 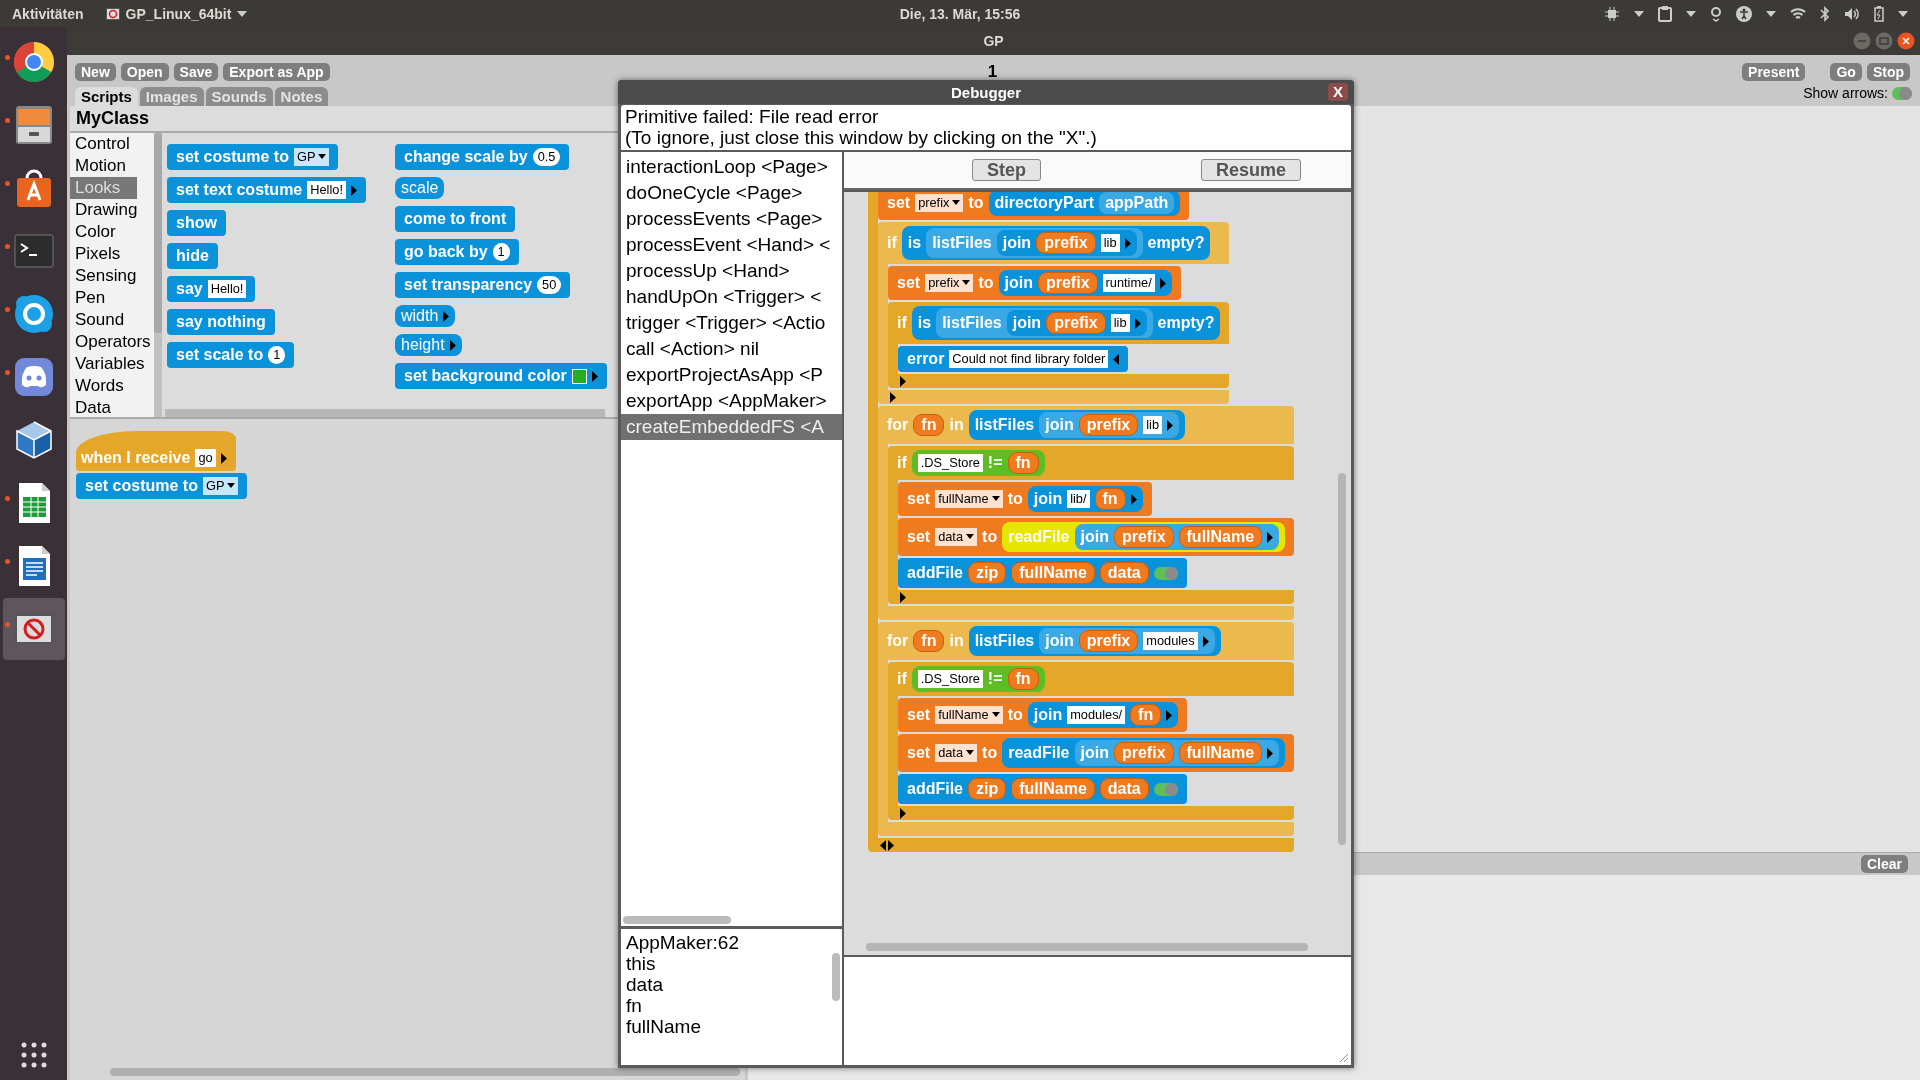 I want to click on stack-frame: processEvent <Hand> <, so click(x=731, y=245).